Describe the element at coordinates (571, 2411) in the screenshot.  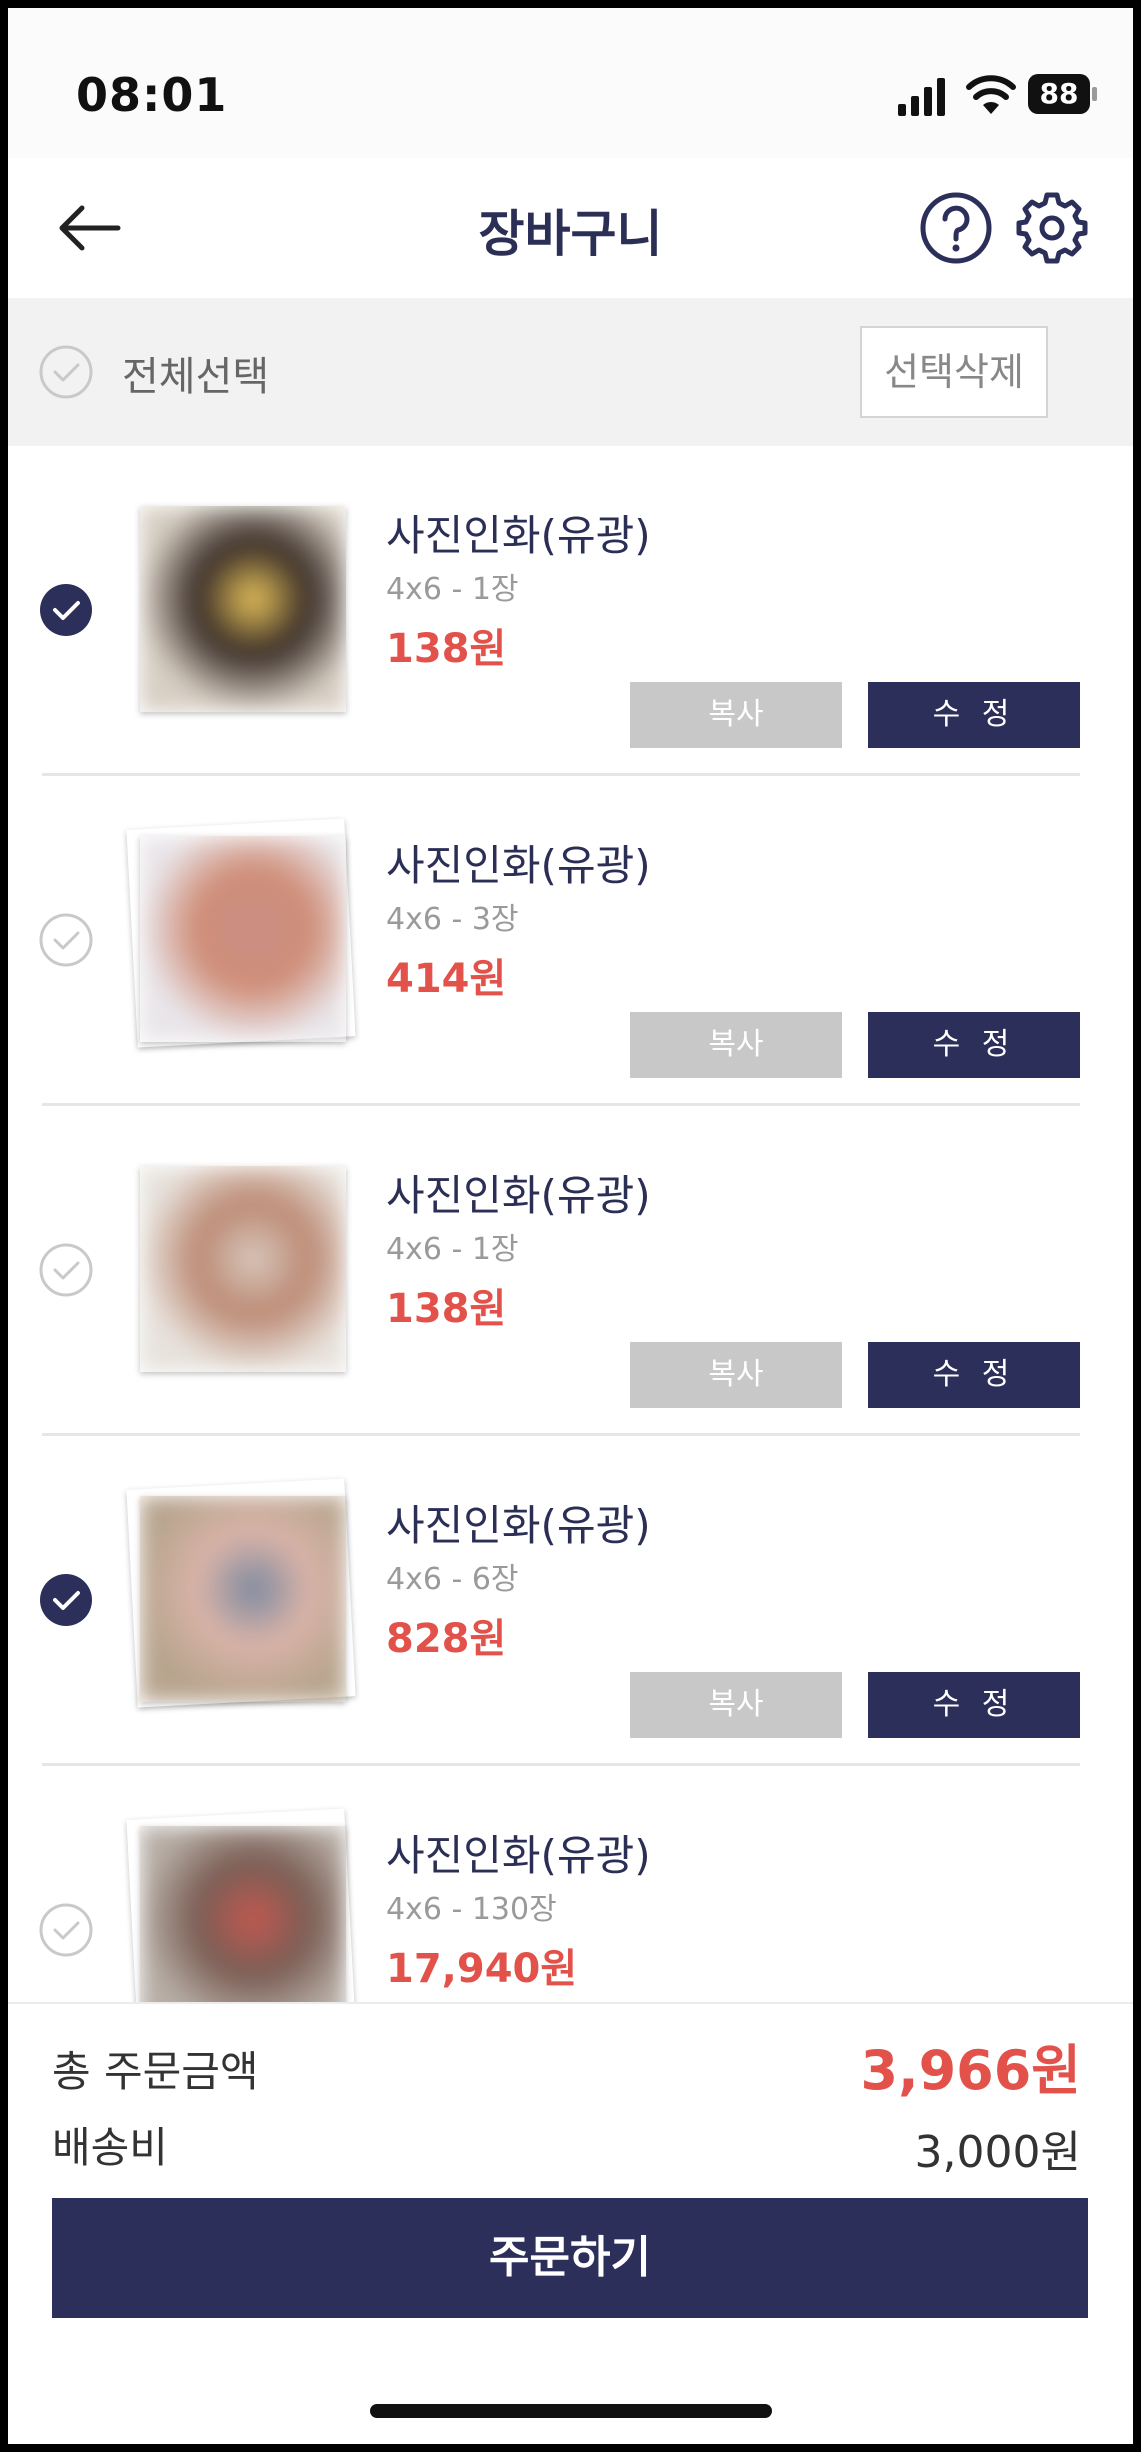
I see `home-indicator` at that location.